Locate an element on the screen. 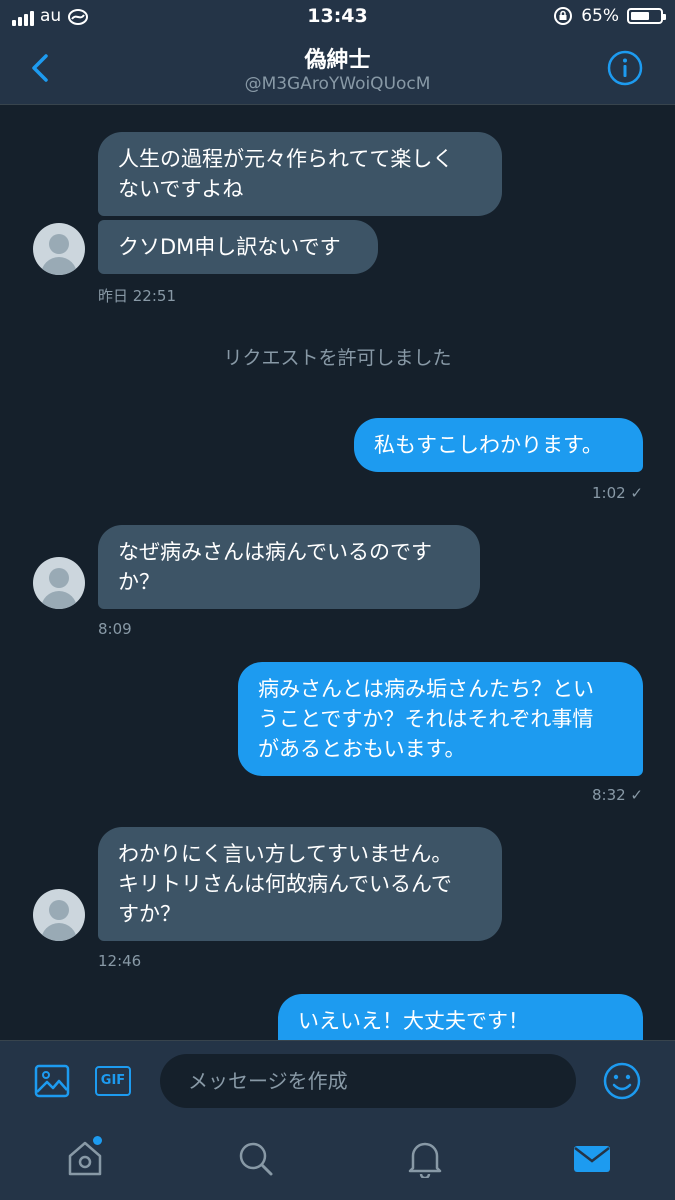 The height and width of the screenshot is (1200, 675). message-composer: GIF is located at coordinates (337, 1080).